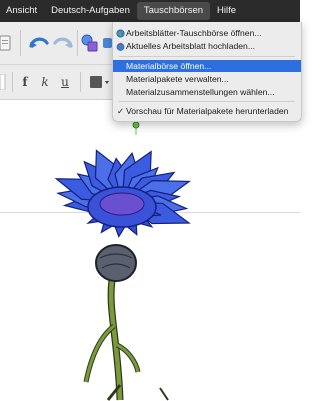  I want to click on globe-upload-icon, so click(120, 46).